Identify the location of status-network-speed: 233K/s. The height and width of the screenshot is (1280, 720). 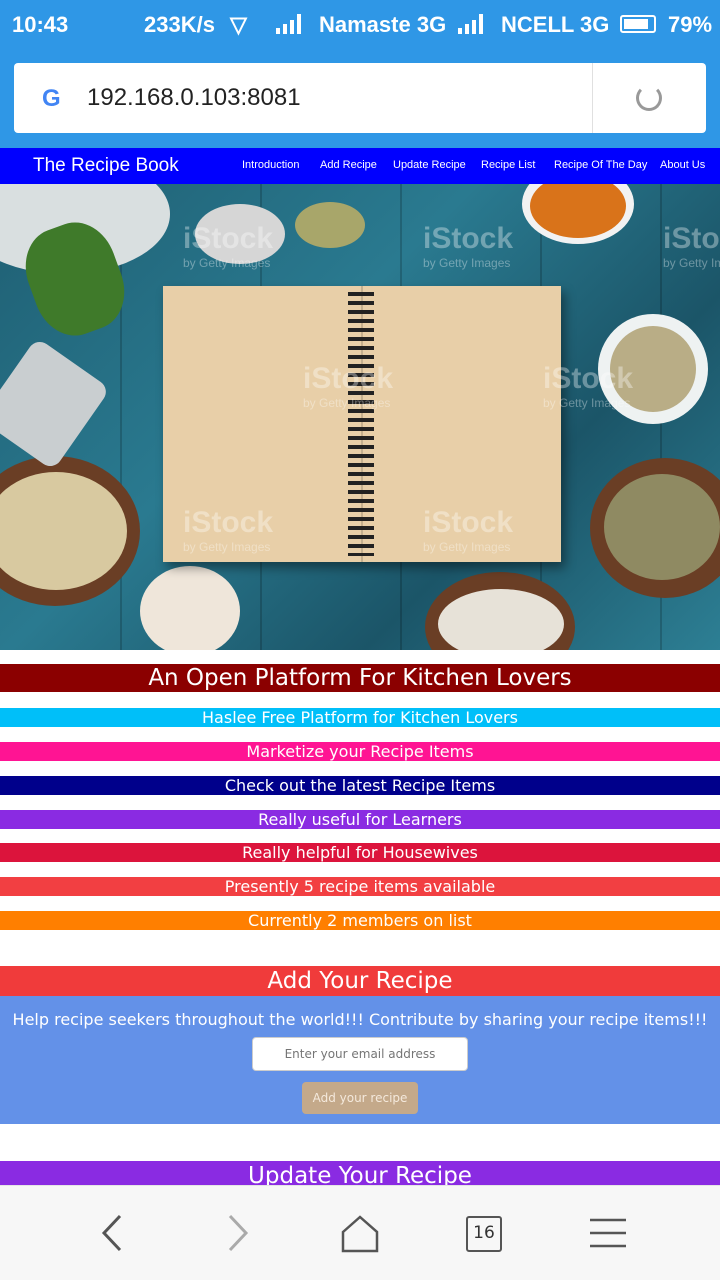
(179, 24).